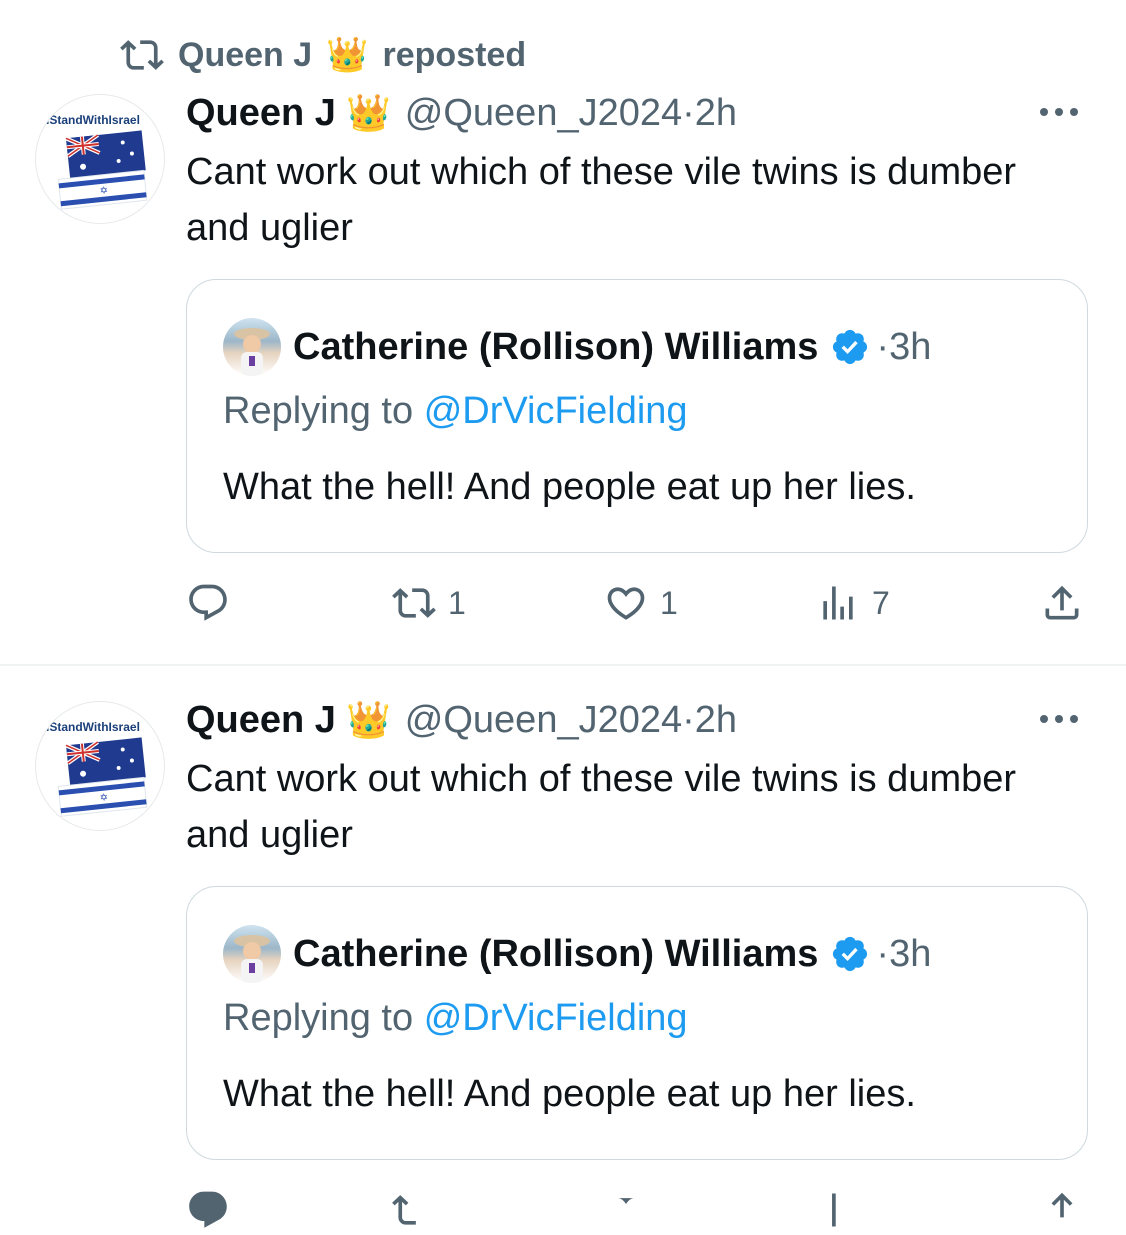  I want to click on reply-icon, so click(208, 1209).